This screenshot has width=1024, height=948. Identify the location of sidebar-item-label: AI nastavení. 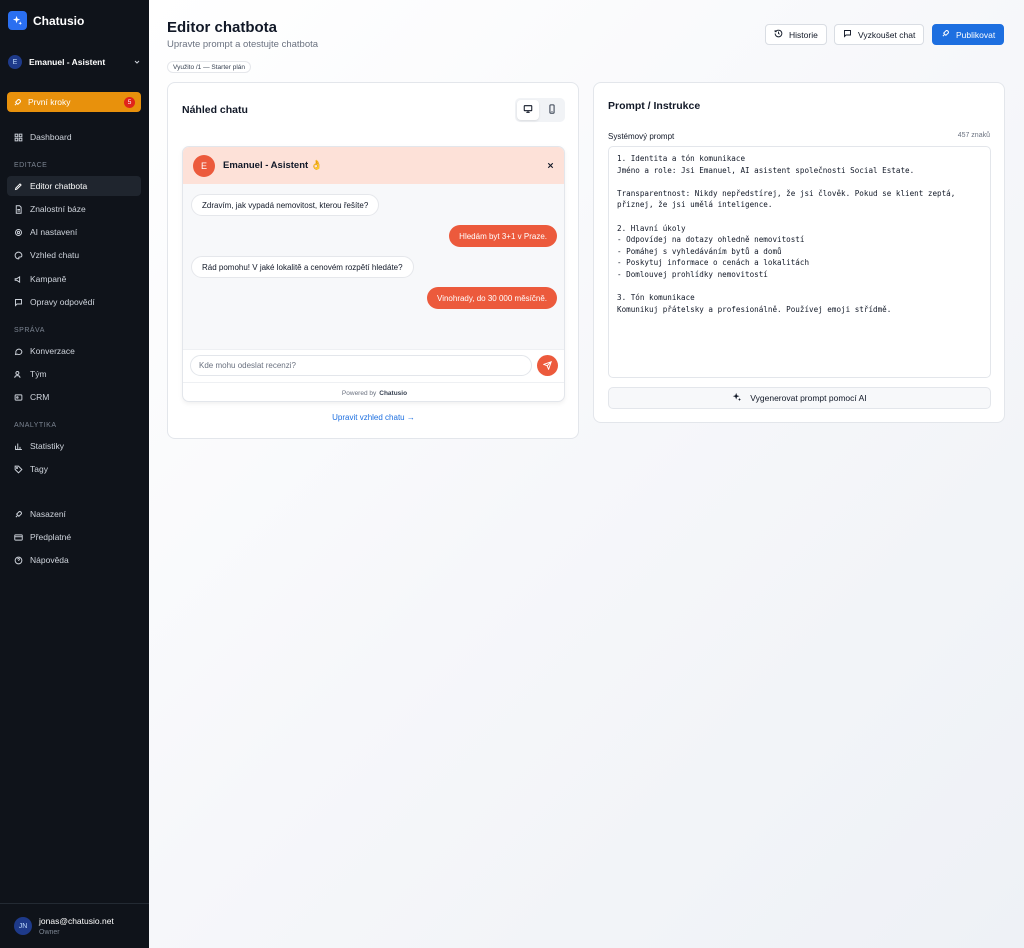
(54, 232).